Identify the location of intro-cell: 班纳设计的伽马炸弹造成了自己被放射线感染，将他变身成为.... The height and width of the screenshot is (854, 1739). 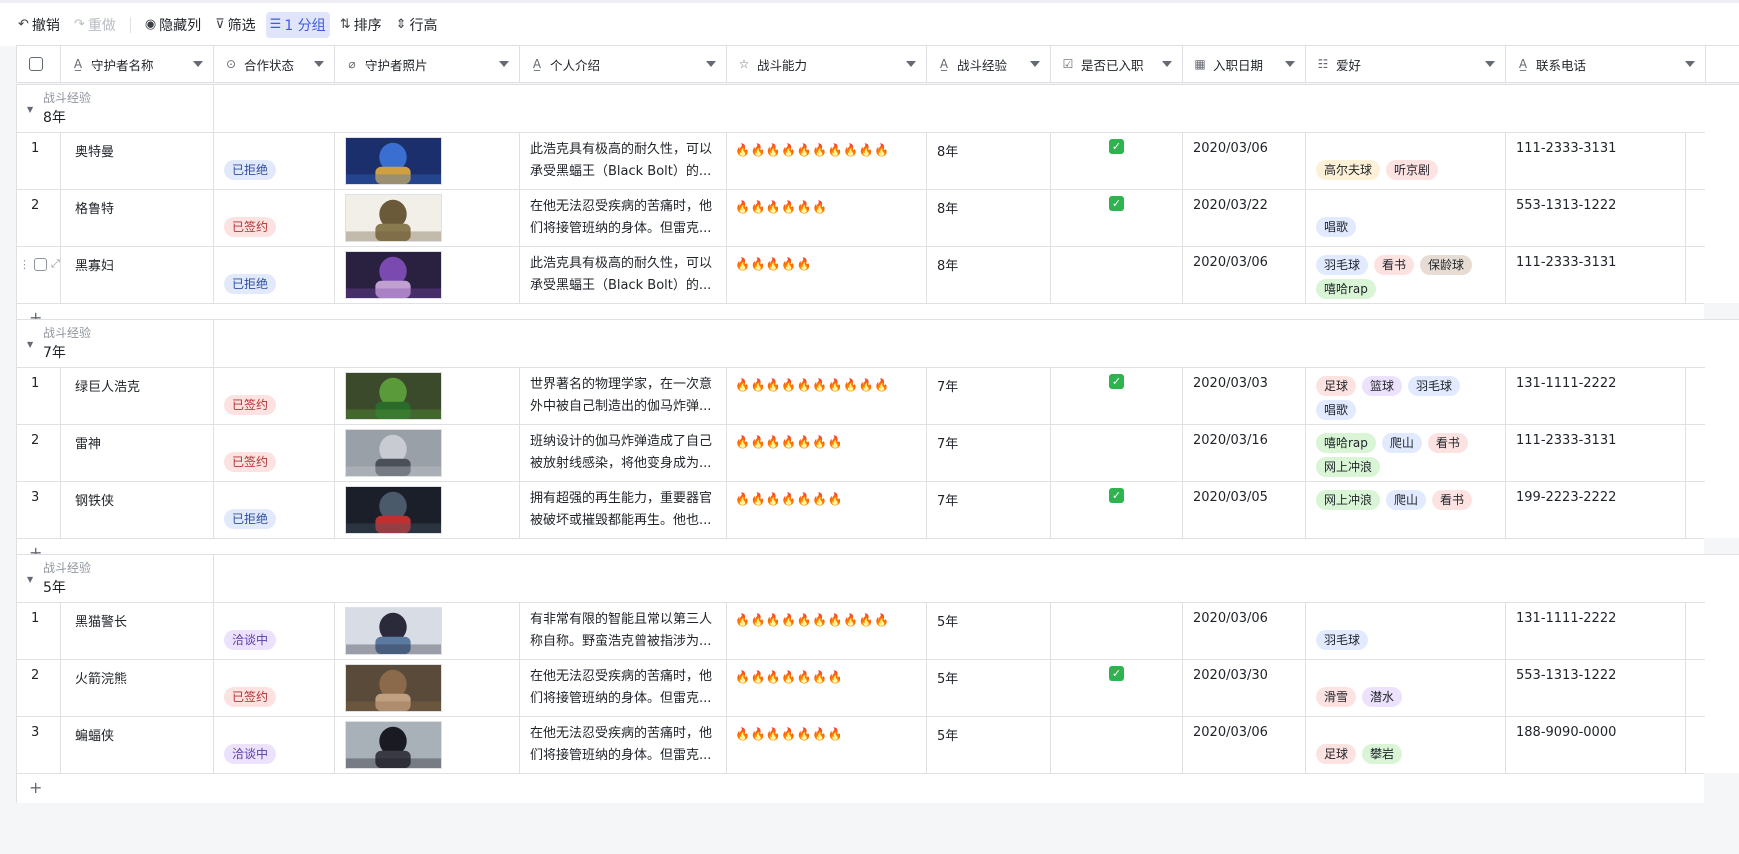
(623, 453).